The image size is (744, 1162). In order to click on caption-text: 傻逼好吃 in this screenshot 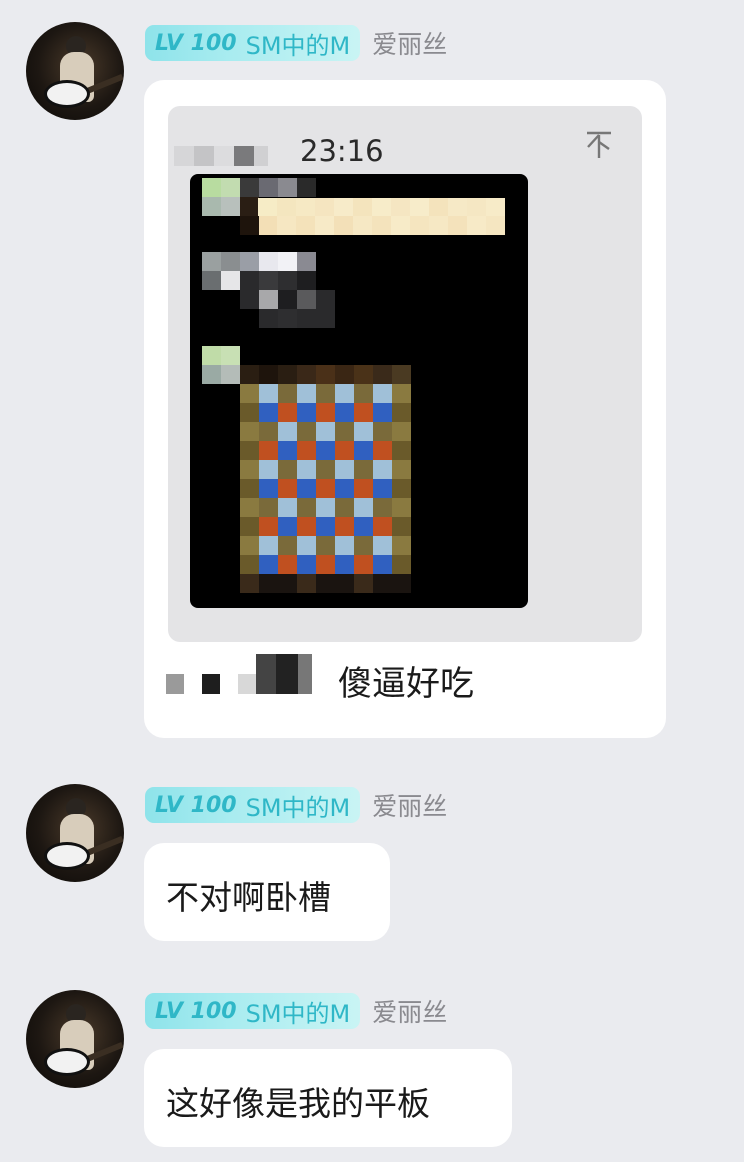, I will do `click(406, 684)`.